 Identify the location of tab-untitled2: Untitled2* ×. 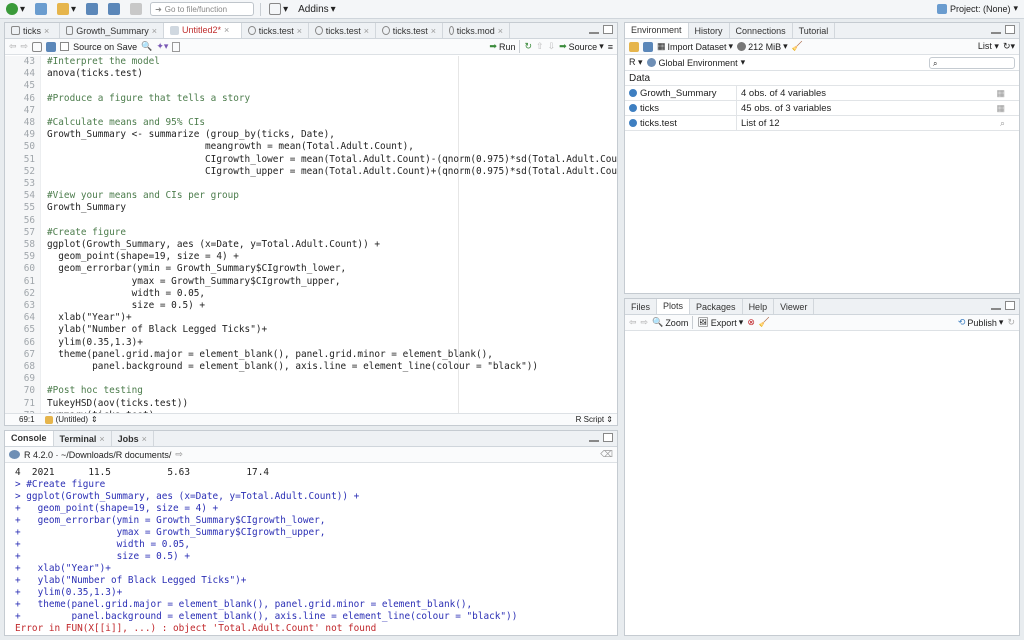
(203, 30).